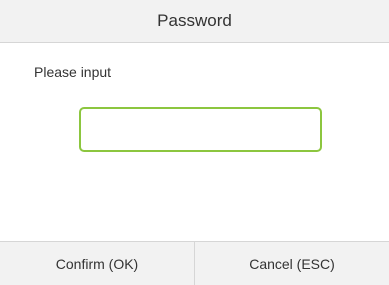  I want to click on dialog-title: Password, so click(194, 20).